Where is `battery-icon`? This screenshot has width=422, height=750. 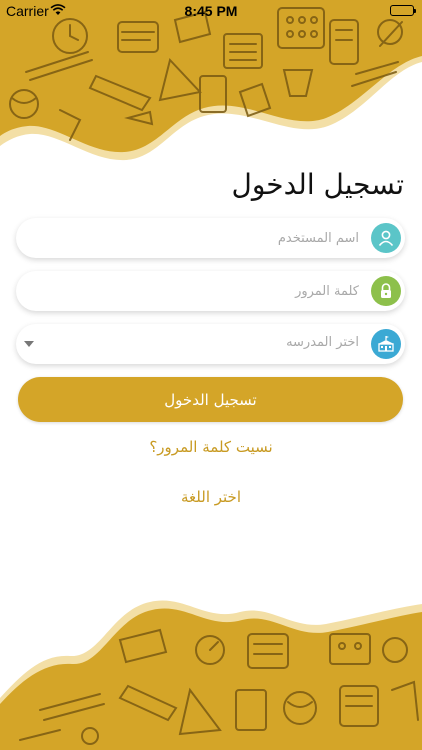 battery-icon is located at coordinates (403, 10).